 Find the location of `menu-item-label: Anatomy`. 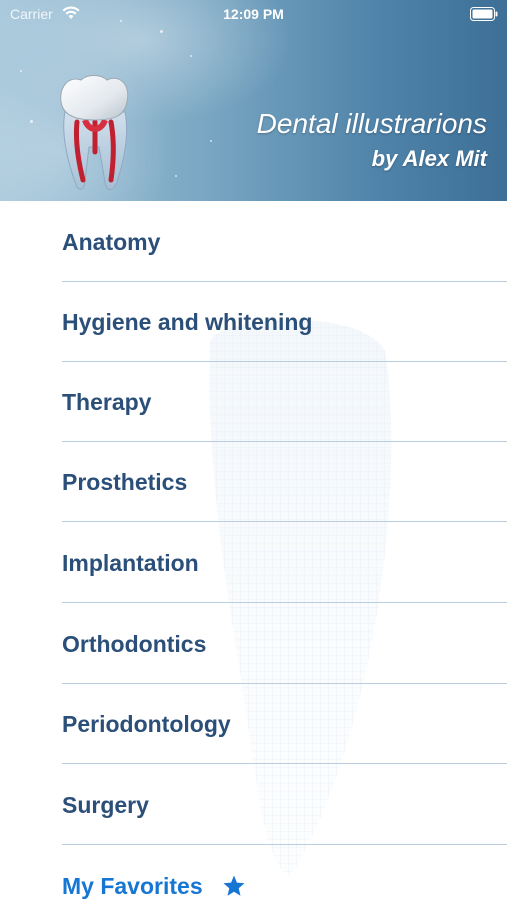

menu-item-label: Anatomy is located at coordinates (111, 242).